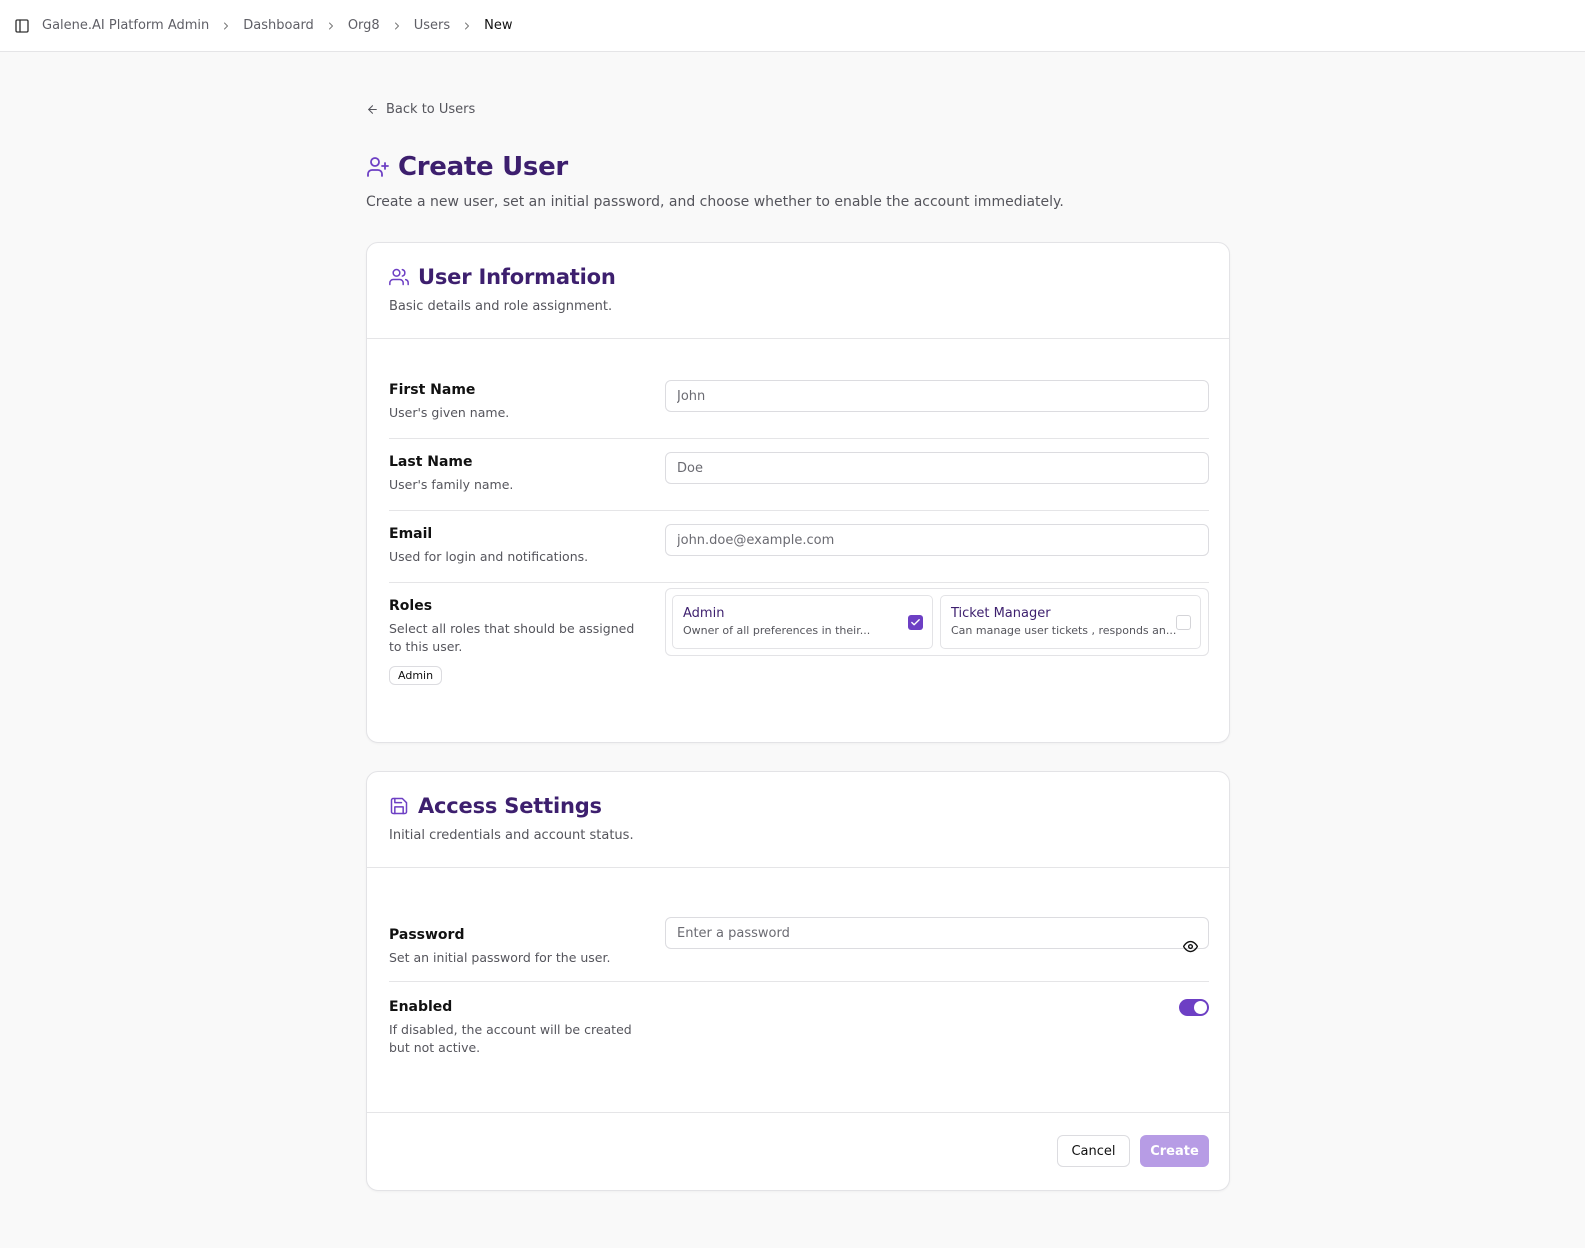  What do you see at coordinates (378, 167) in the screenshot?
I see `user-plus-icon` at bounding box center [378, 167].